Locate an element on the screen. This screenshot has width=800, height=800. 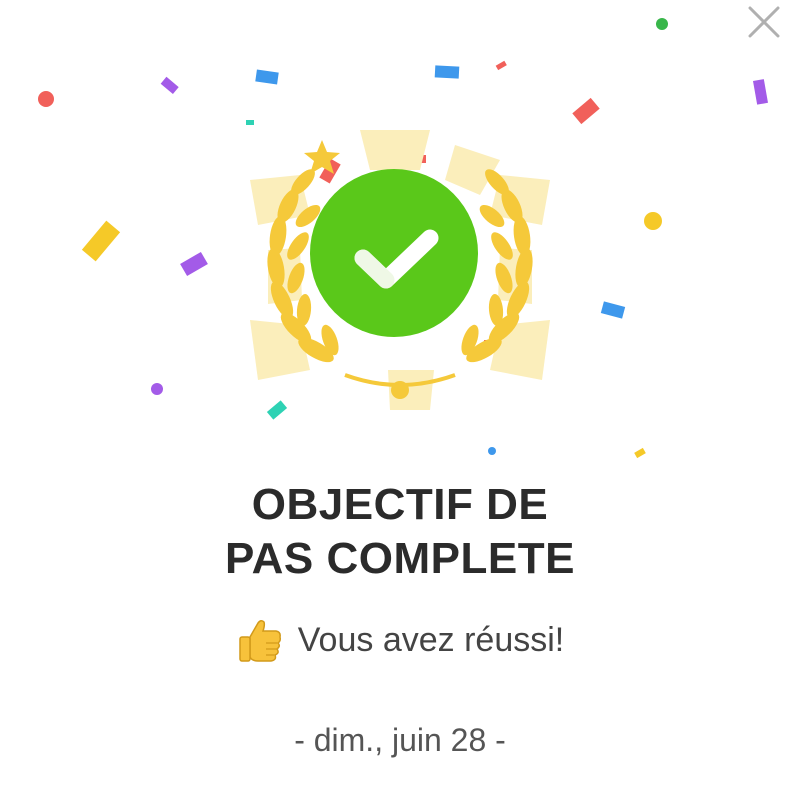
close-icon is located at coordinates (764, 22).